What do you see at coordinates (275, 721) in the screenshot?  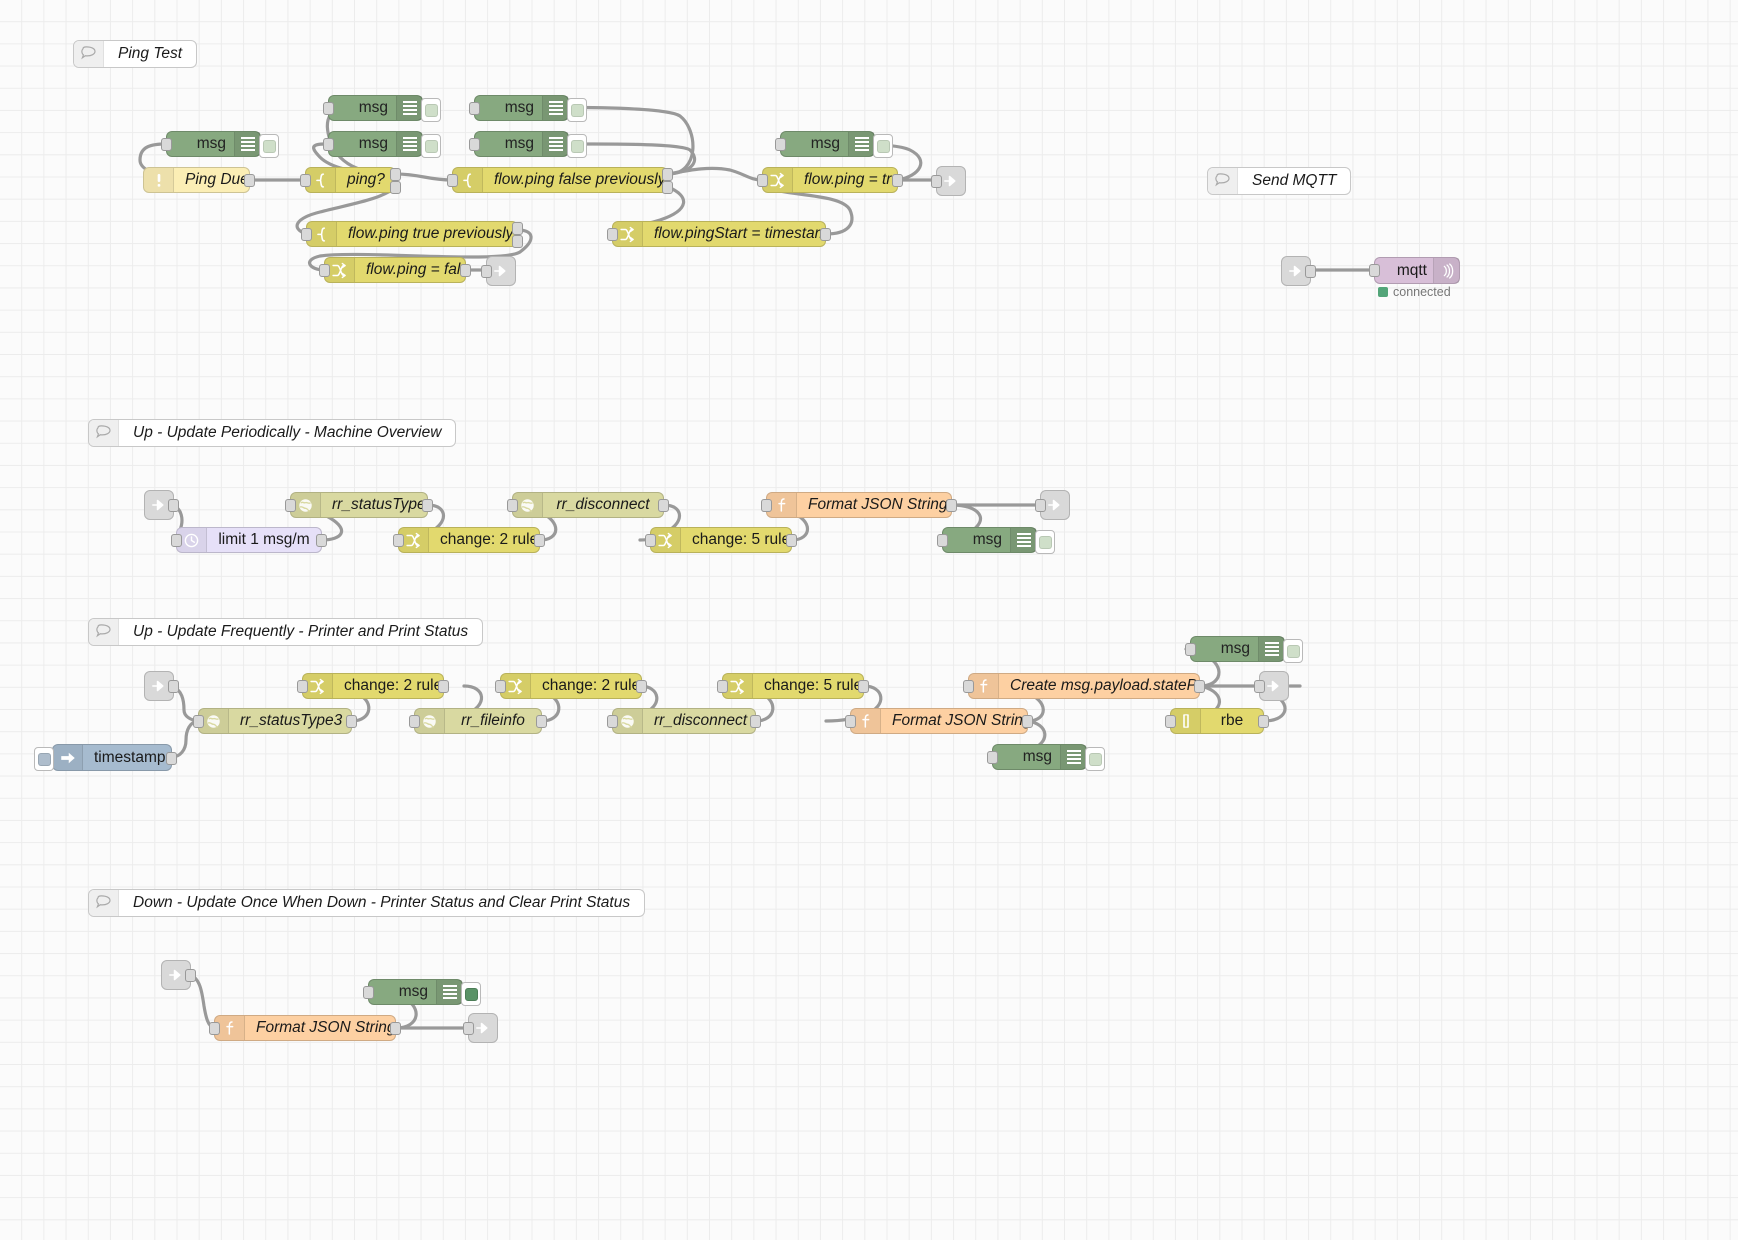 I see `http-request-node-rr-statustype3: rr_statusType3` at bounding box center [275, 721].